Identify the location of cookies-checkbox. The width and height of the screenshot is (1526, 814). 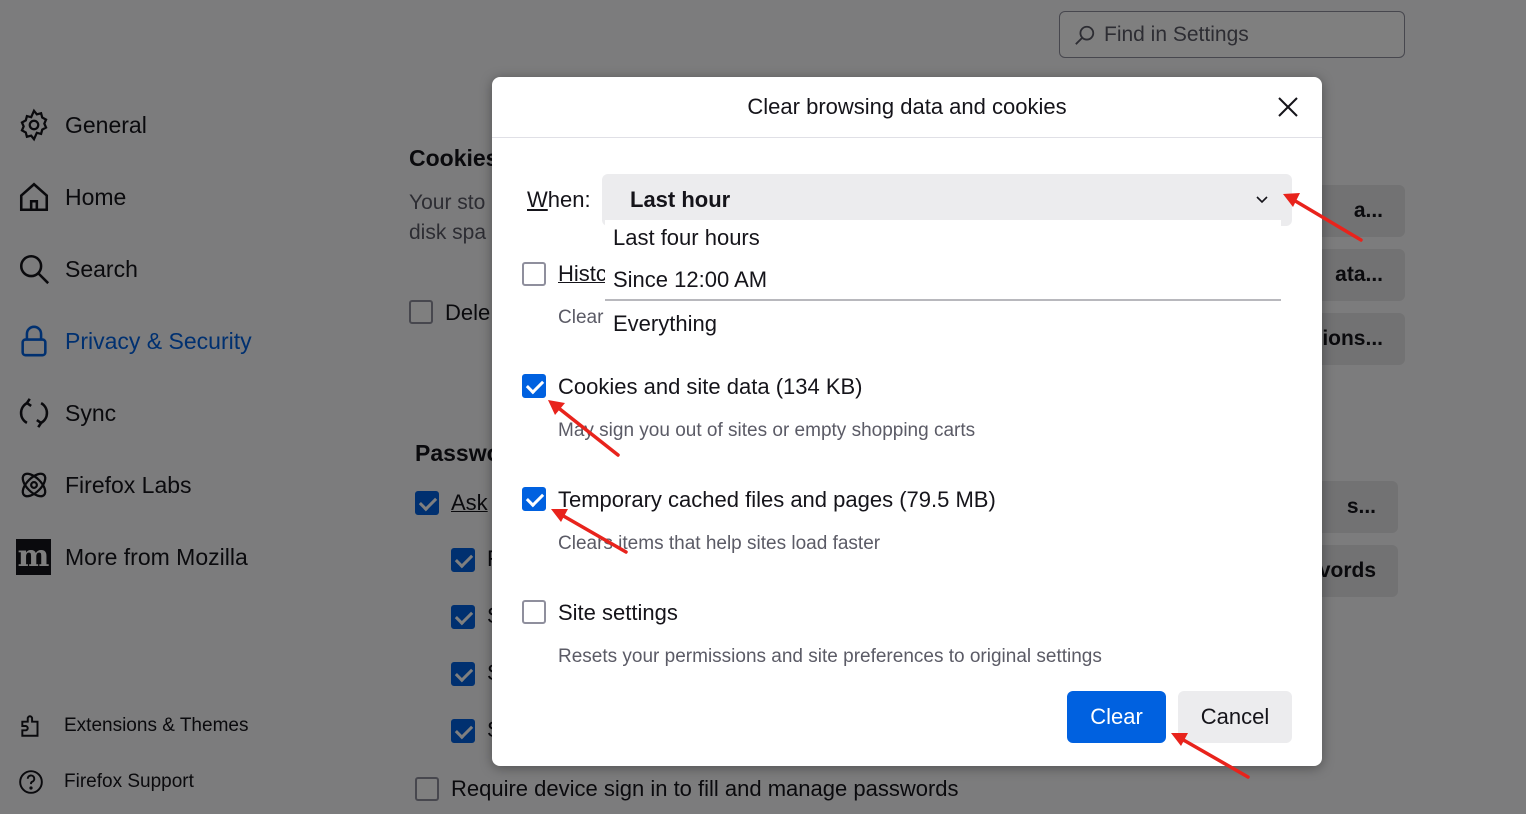
(534, 386).